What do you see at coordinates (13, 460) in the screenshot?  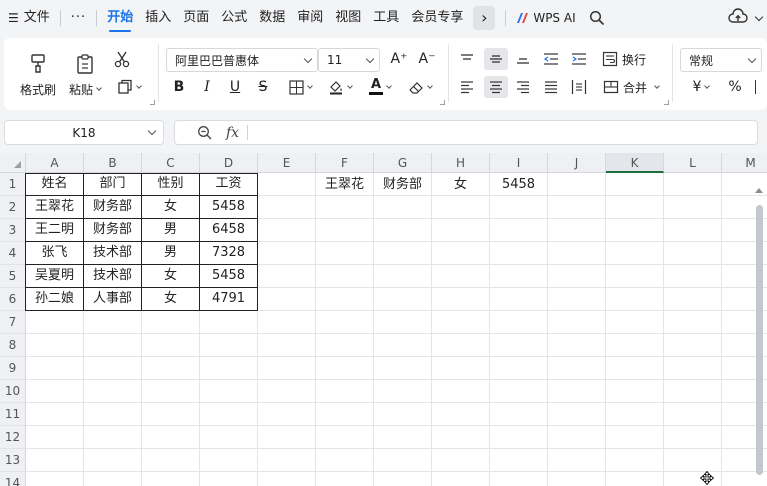 I see `row-header-13: 13` at bounding box center [13, 460].